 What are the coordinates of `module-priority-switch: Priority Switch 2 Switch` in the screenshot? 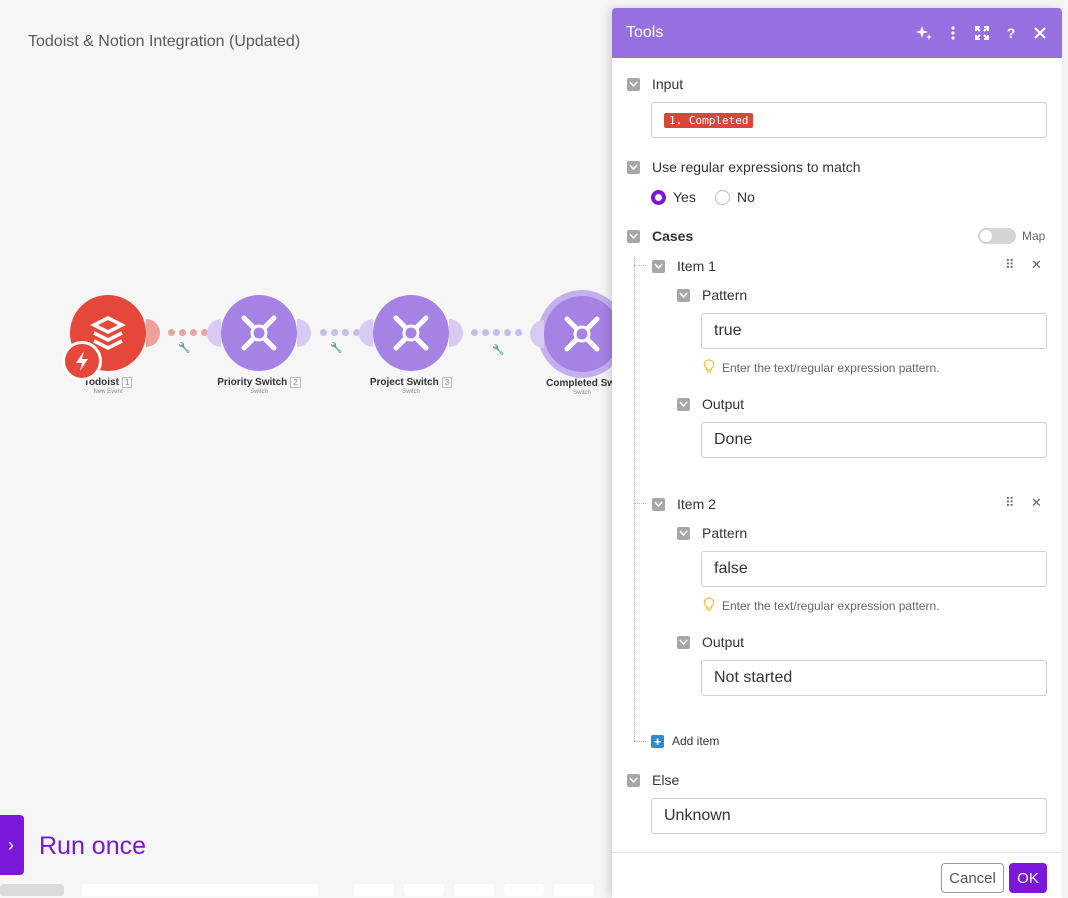 It's located at (259, 345).